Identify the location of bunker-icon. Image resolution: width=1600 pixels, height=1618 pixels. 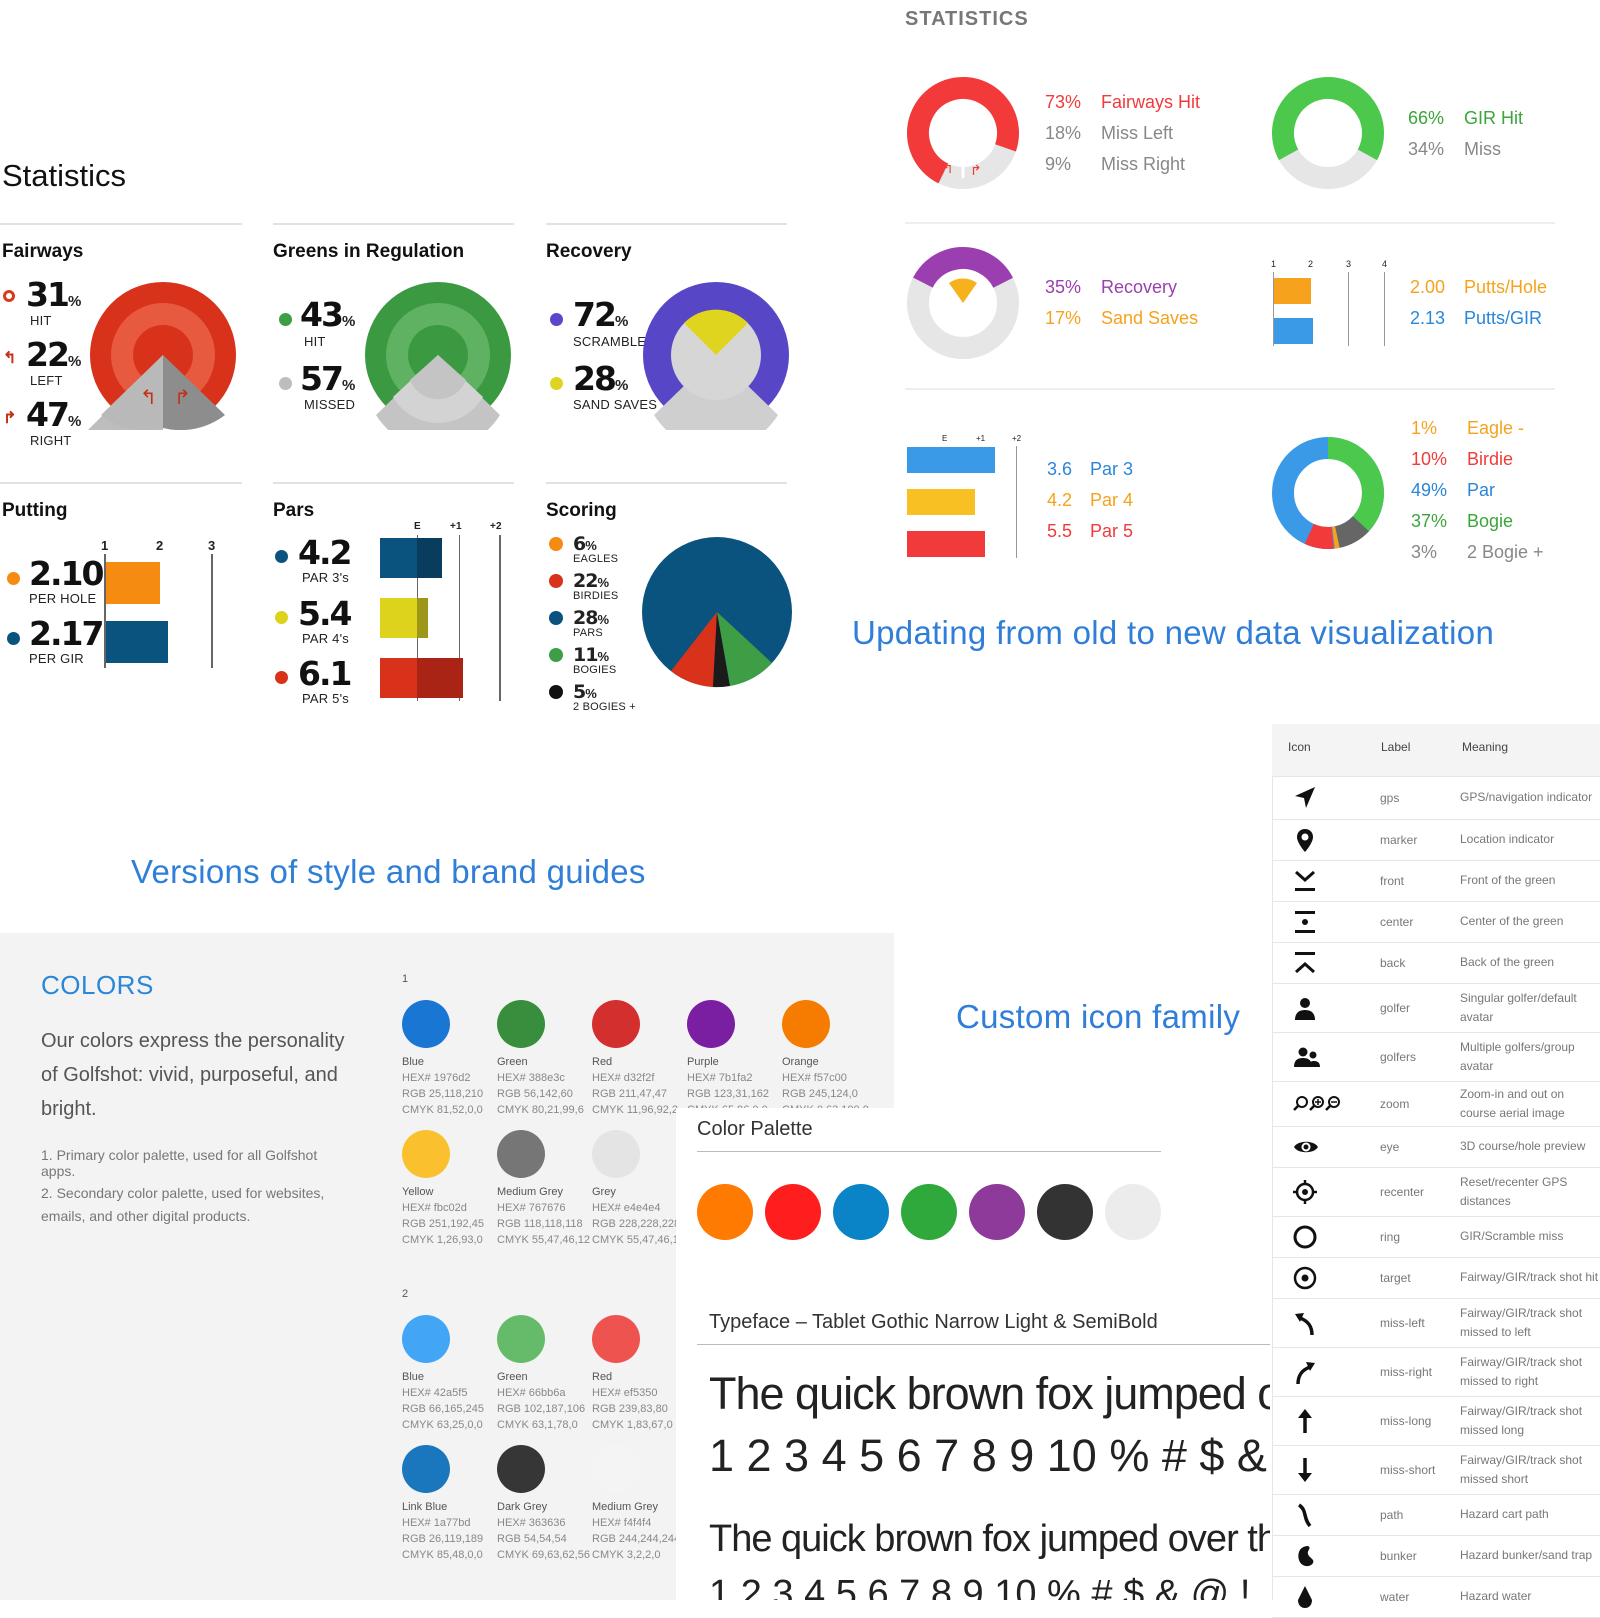
(1317, 1557).